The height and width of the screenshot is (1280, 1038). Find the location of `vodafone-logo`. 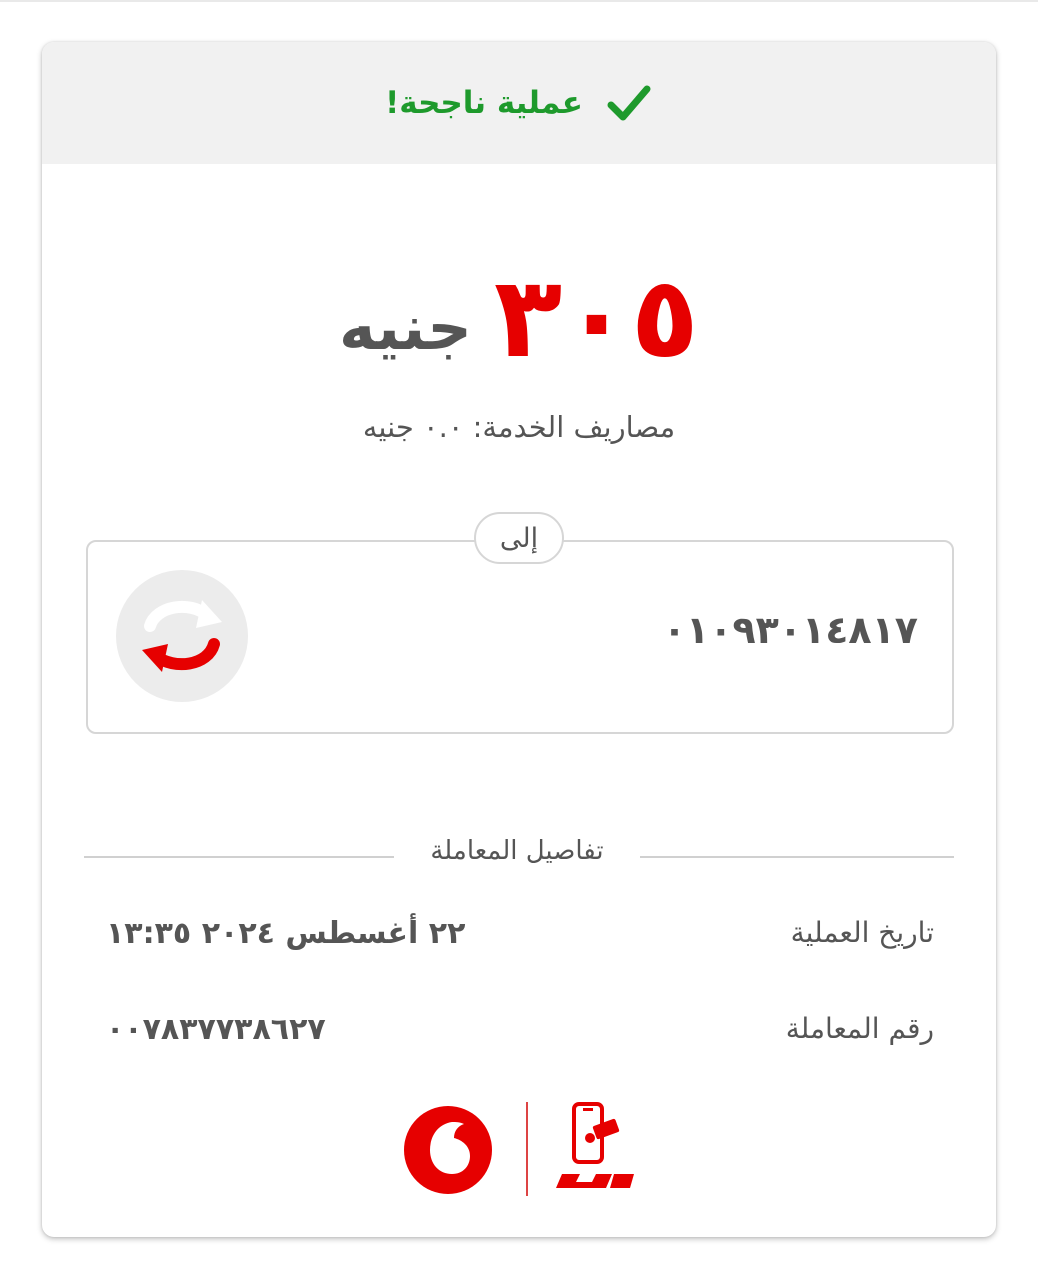

vodafone-logo is located at coordinates (448, 1150).